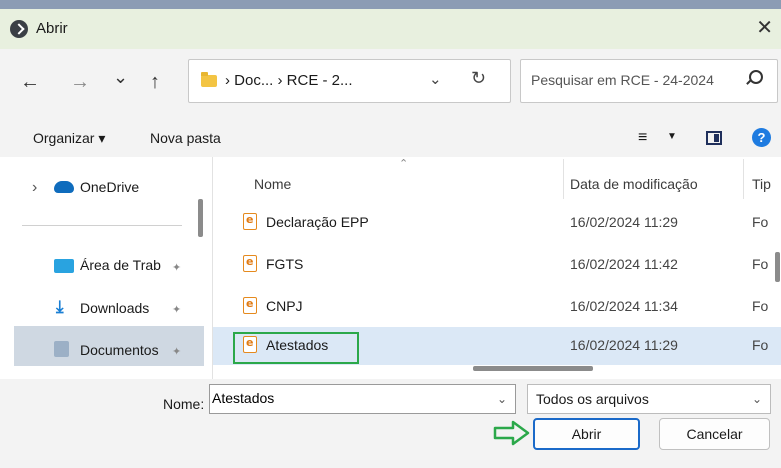  Describe the element at coordinates (19, 29) in the screenshot. I see `app-icon` at that location.